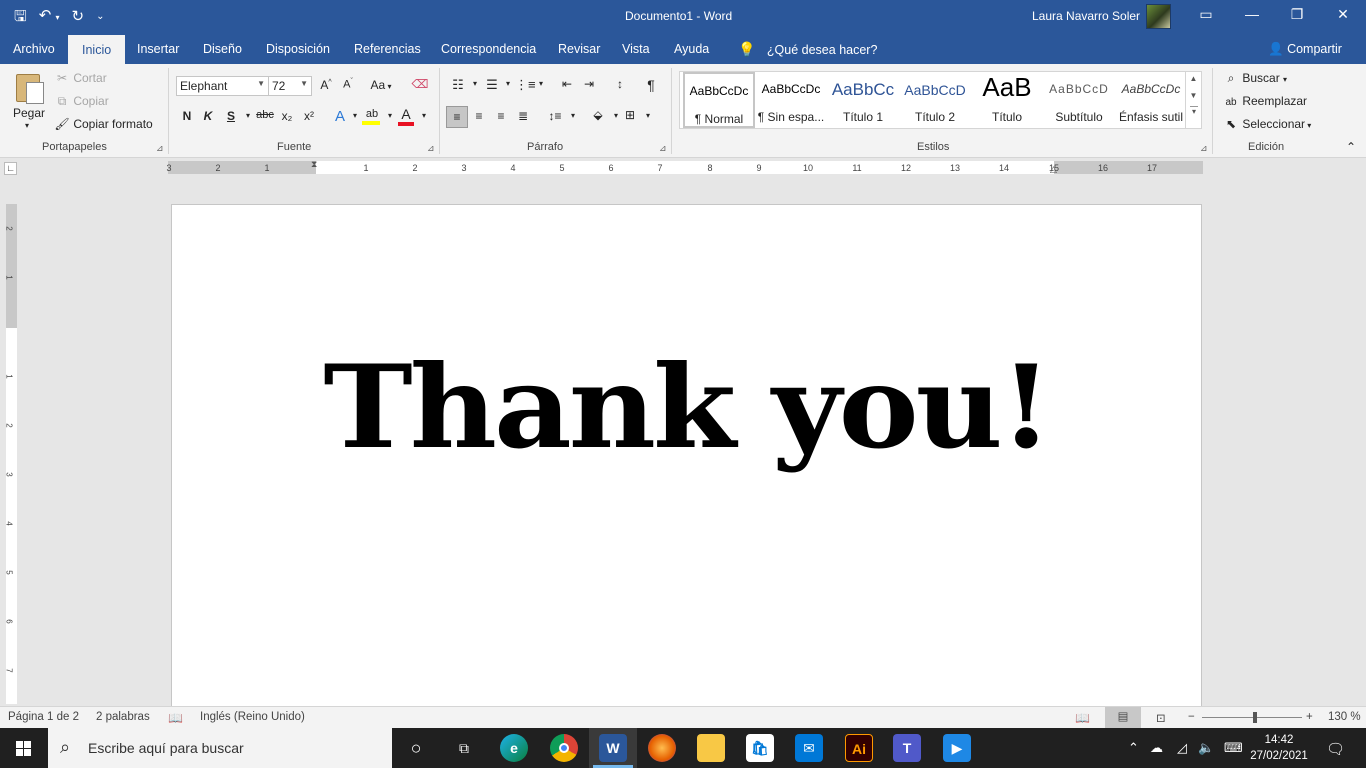 This screenshot has width=1366, height=768. Describe the element at coordinates (100, 17) in the screenshot. I see `customize-qat-icon: ⌄` at that location.